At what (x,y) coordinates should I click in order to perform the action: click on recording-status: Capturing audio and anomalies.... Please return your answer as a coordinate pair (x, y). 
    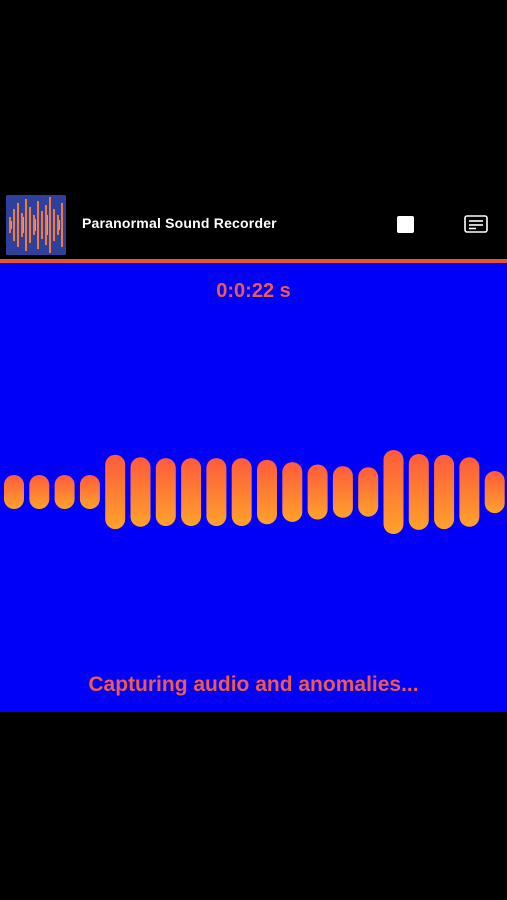
    Looking at the image, I should click on (253, 684).